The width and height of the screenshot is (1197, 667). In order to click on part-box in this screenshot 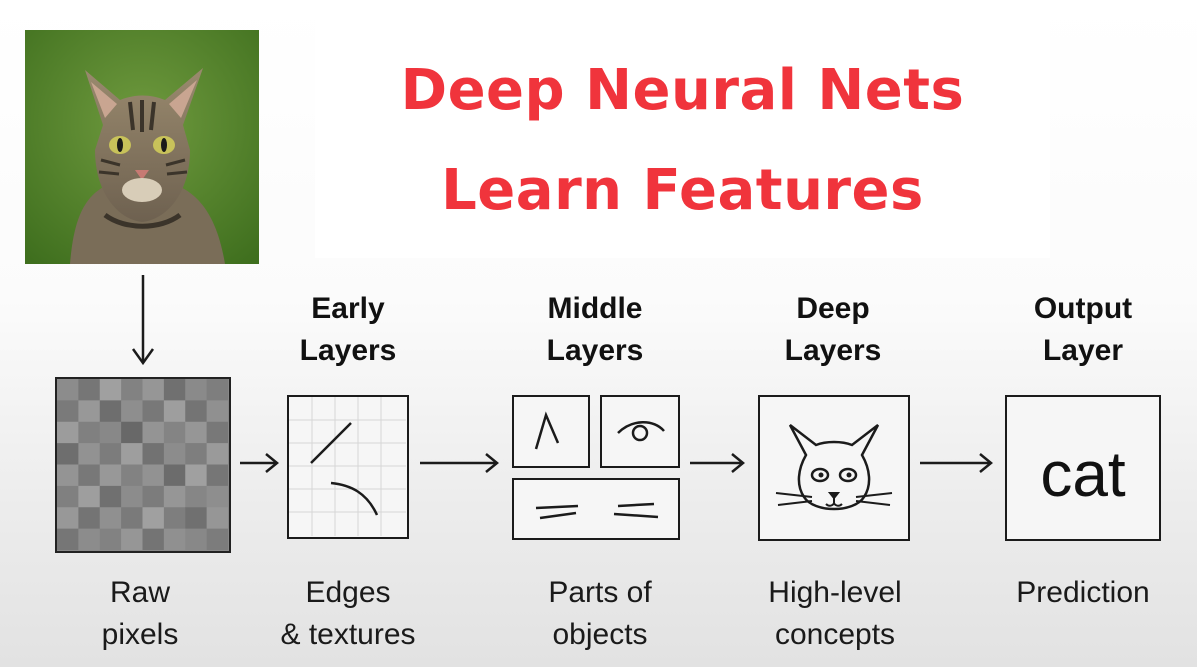, I will do `click(551, 431)`.